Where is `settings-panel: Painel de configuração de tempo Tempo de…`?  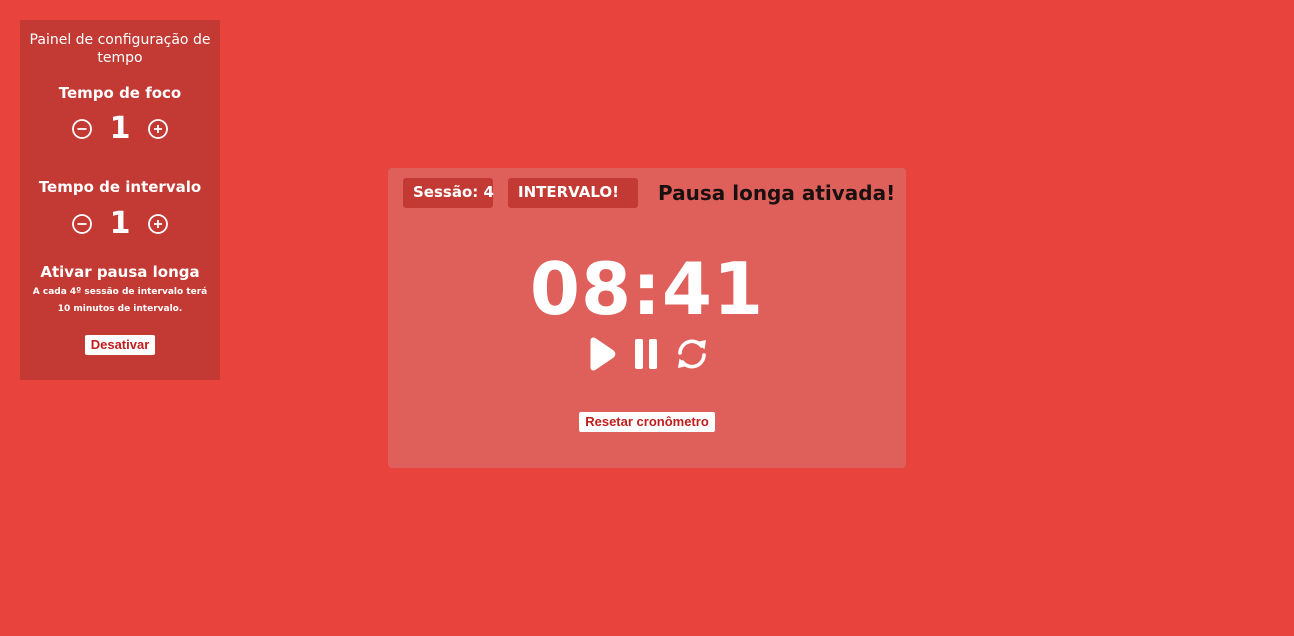 settings-panel: Painel de configuração de tempo Tempo de… is located at coordinates (120, 200).